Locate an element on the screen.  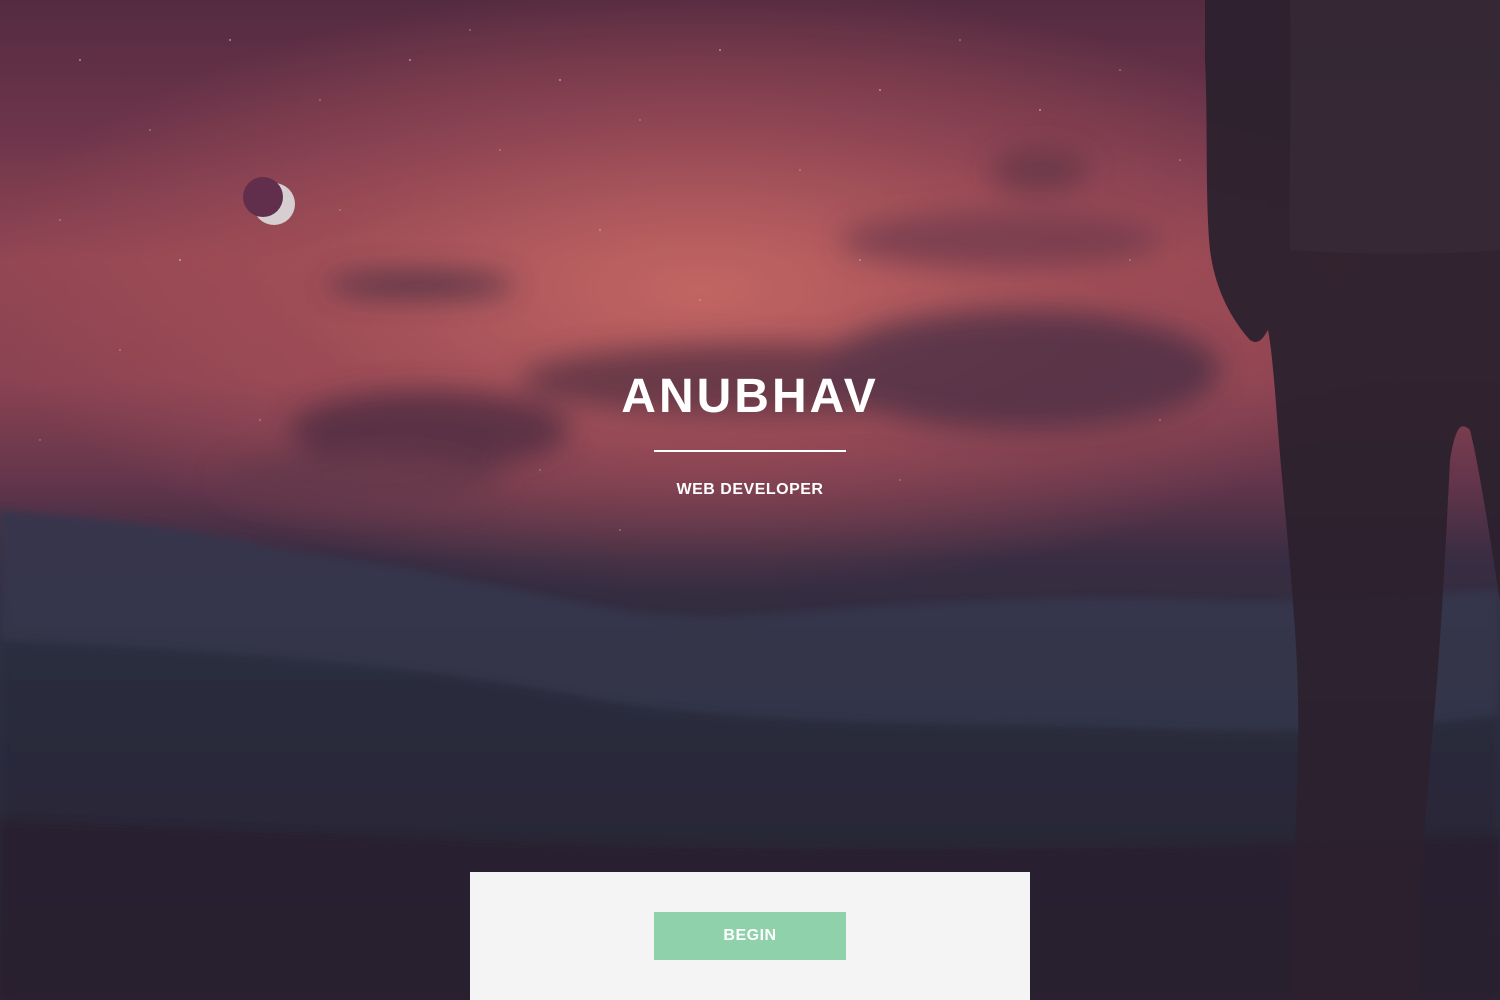
site-subtitle: WEB DEVELOPER is located at coordinates (750, 489).